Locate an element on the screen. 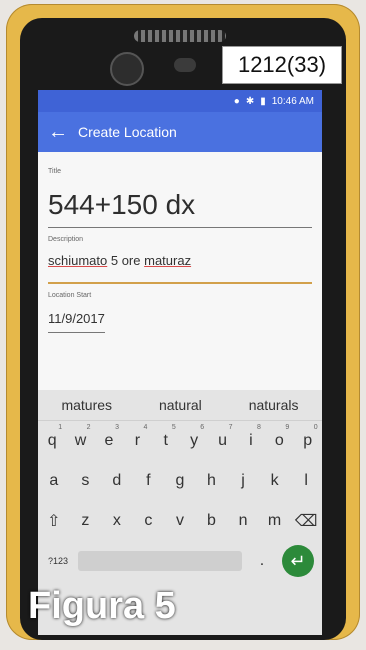  location-start-label: Location Start is located at coordinates (70, 295).